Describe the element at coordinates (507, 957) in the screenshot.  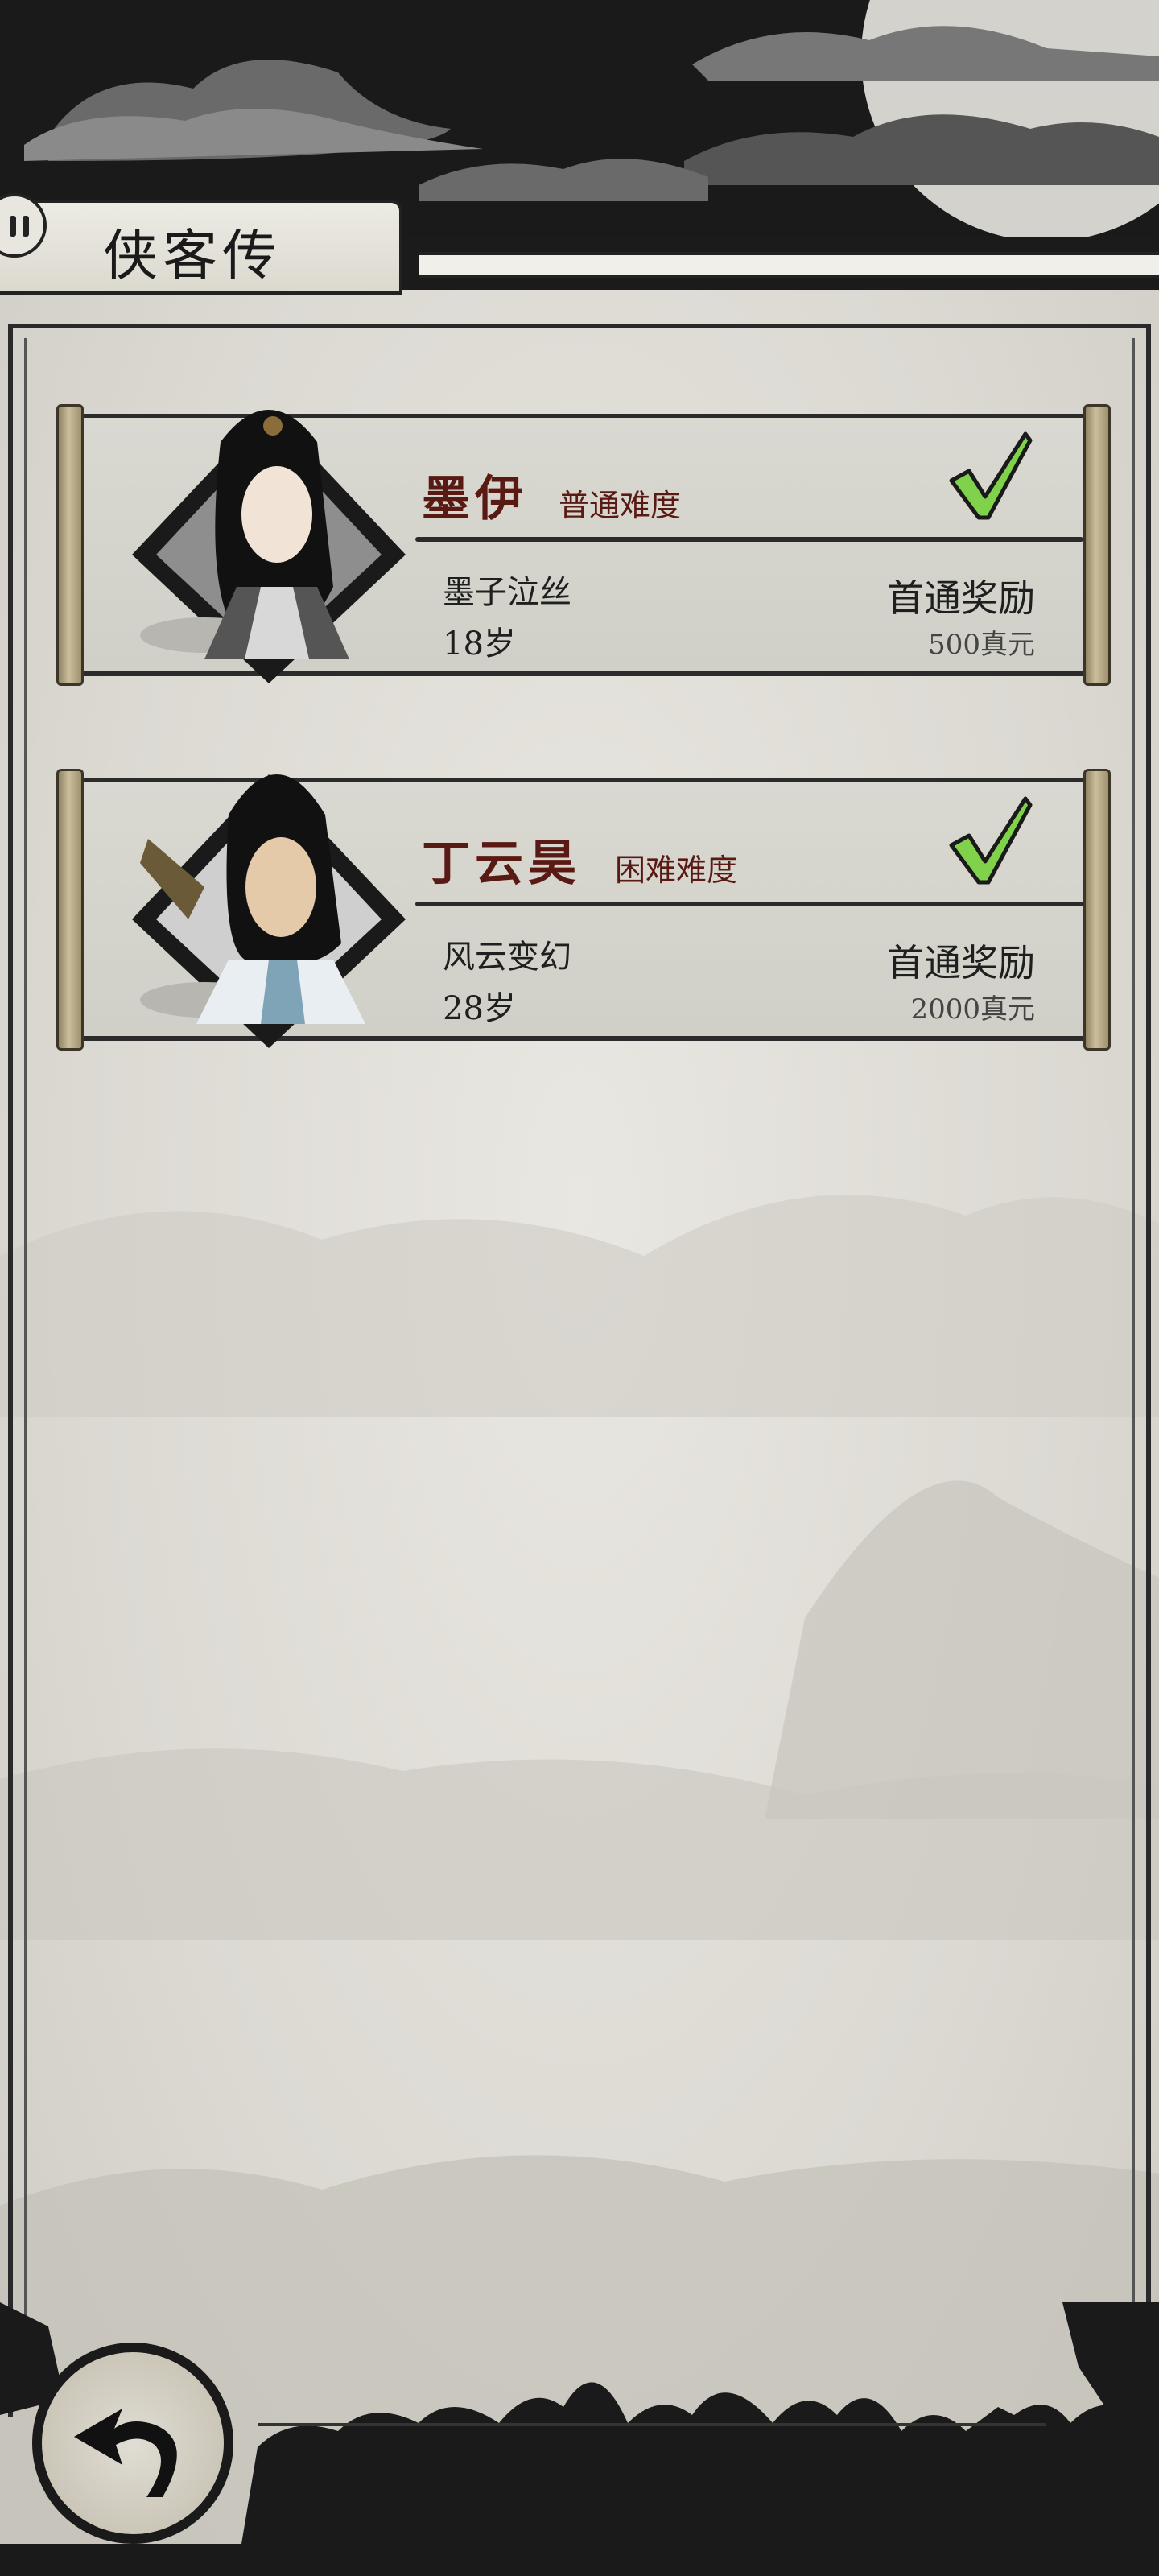
I see `character-subtitle: 风云变幻` at that location.